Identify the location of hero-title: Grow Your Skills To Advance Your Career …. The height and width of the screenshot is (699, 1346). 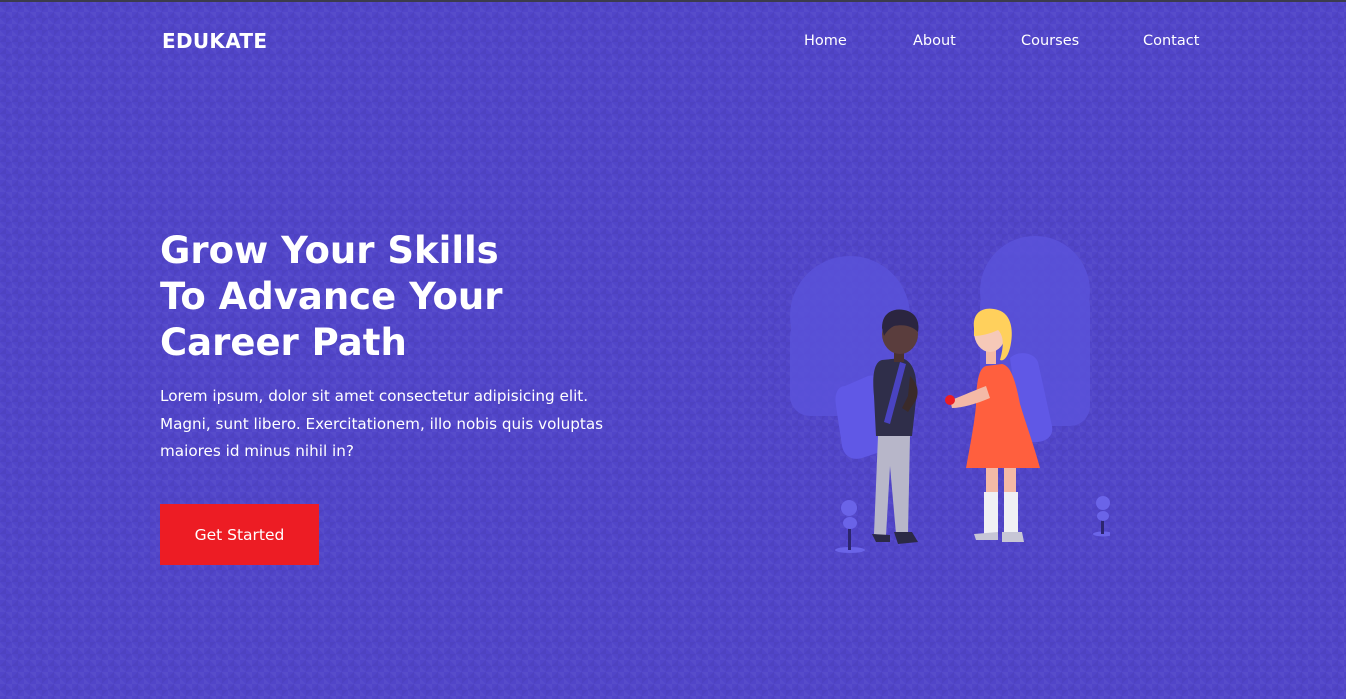
(395, 297).